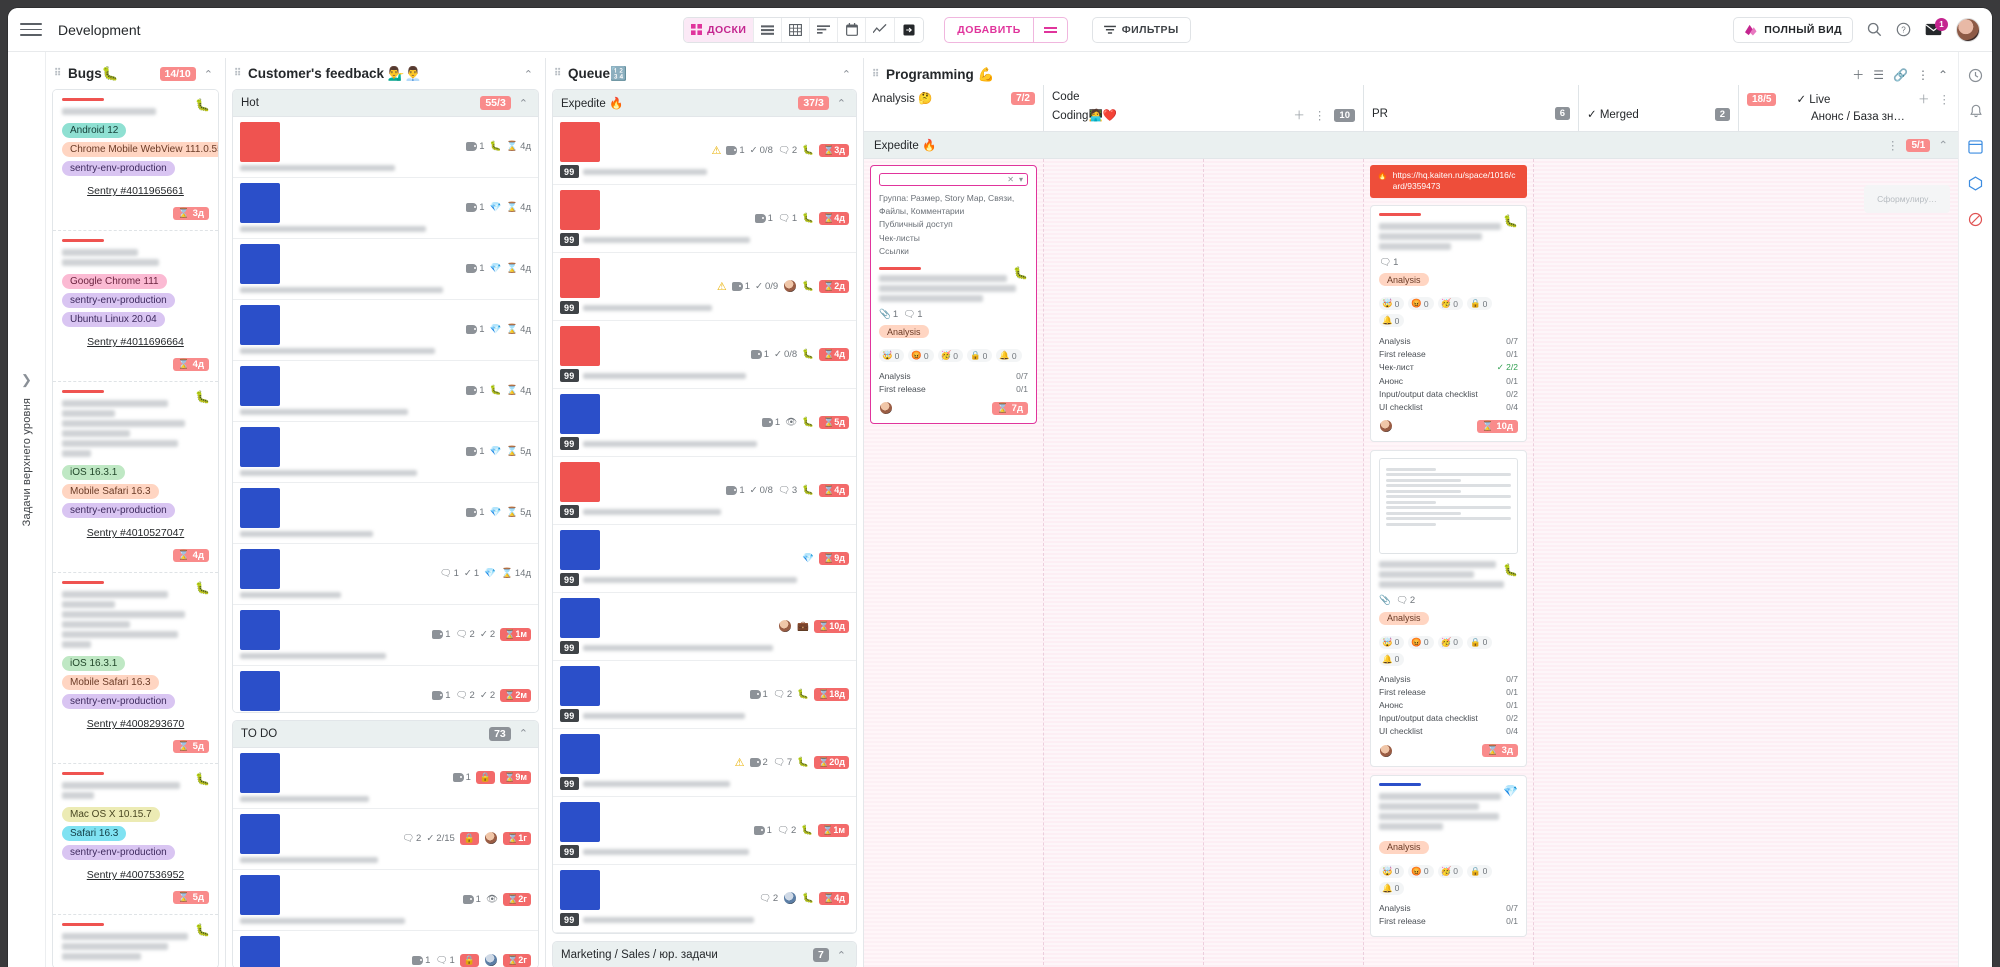 This screenshot has height=967, width=2000. I want to click on view-calendar, so click(852, 29).